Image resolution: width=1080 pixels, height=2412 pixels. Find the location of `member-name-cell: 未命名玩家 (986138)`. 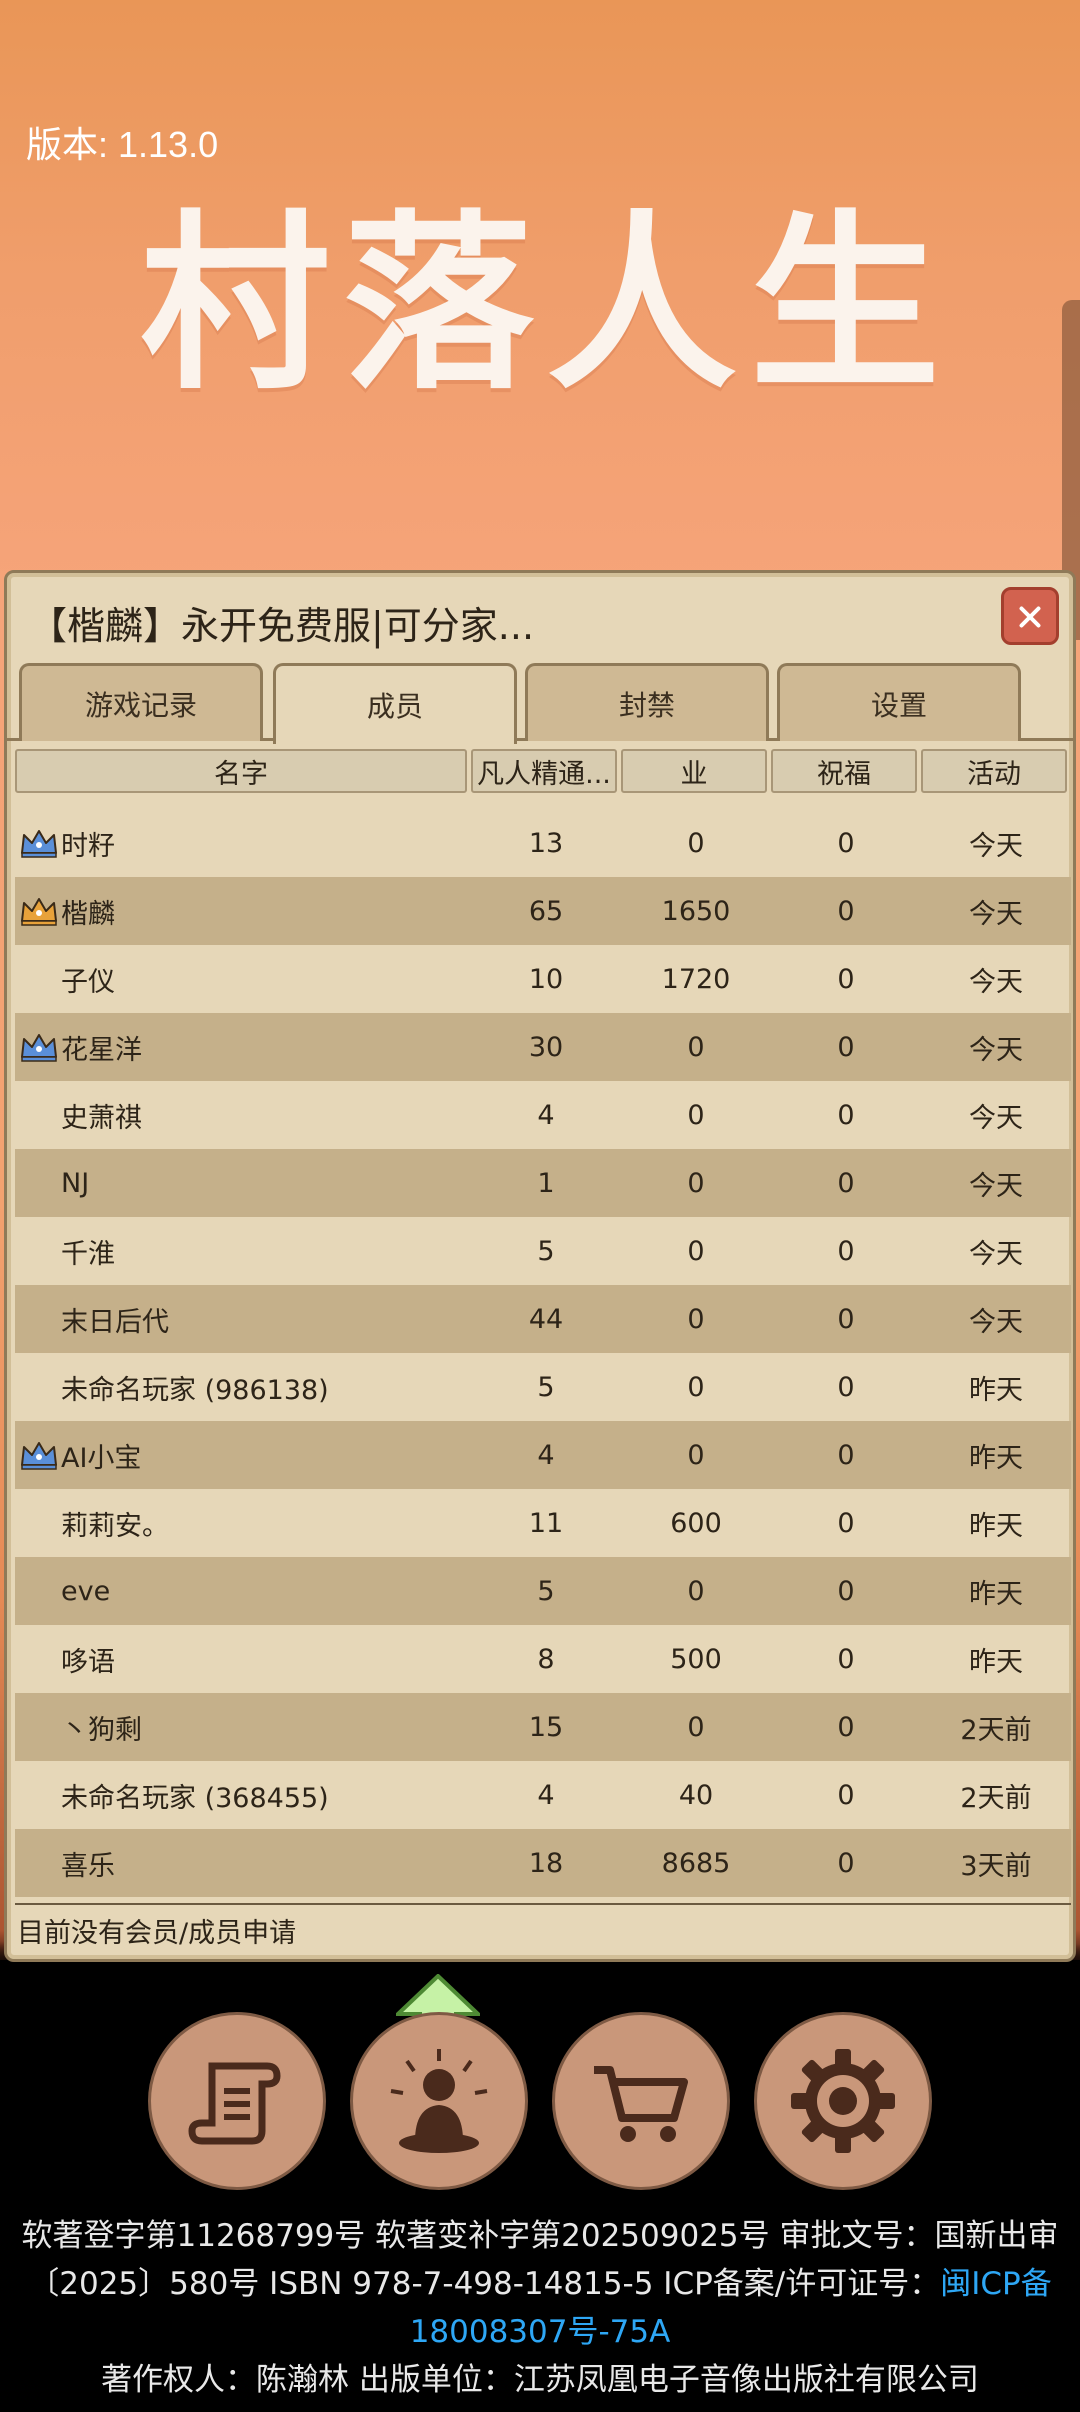

member-name-cell: 未命名玩家 (986138) is located at coordinates (243, 1387).